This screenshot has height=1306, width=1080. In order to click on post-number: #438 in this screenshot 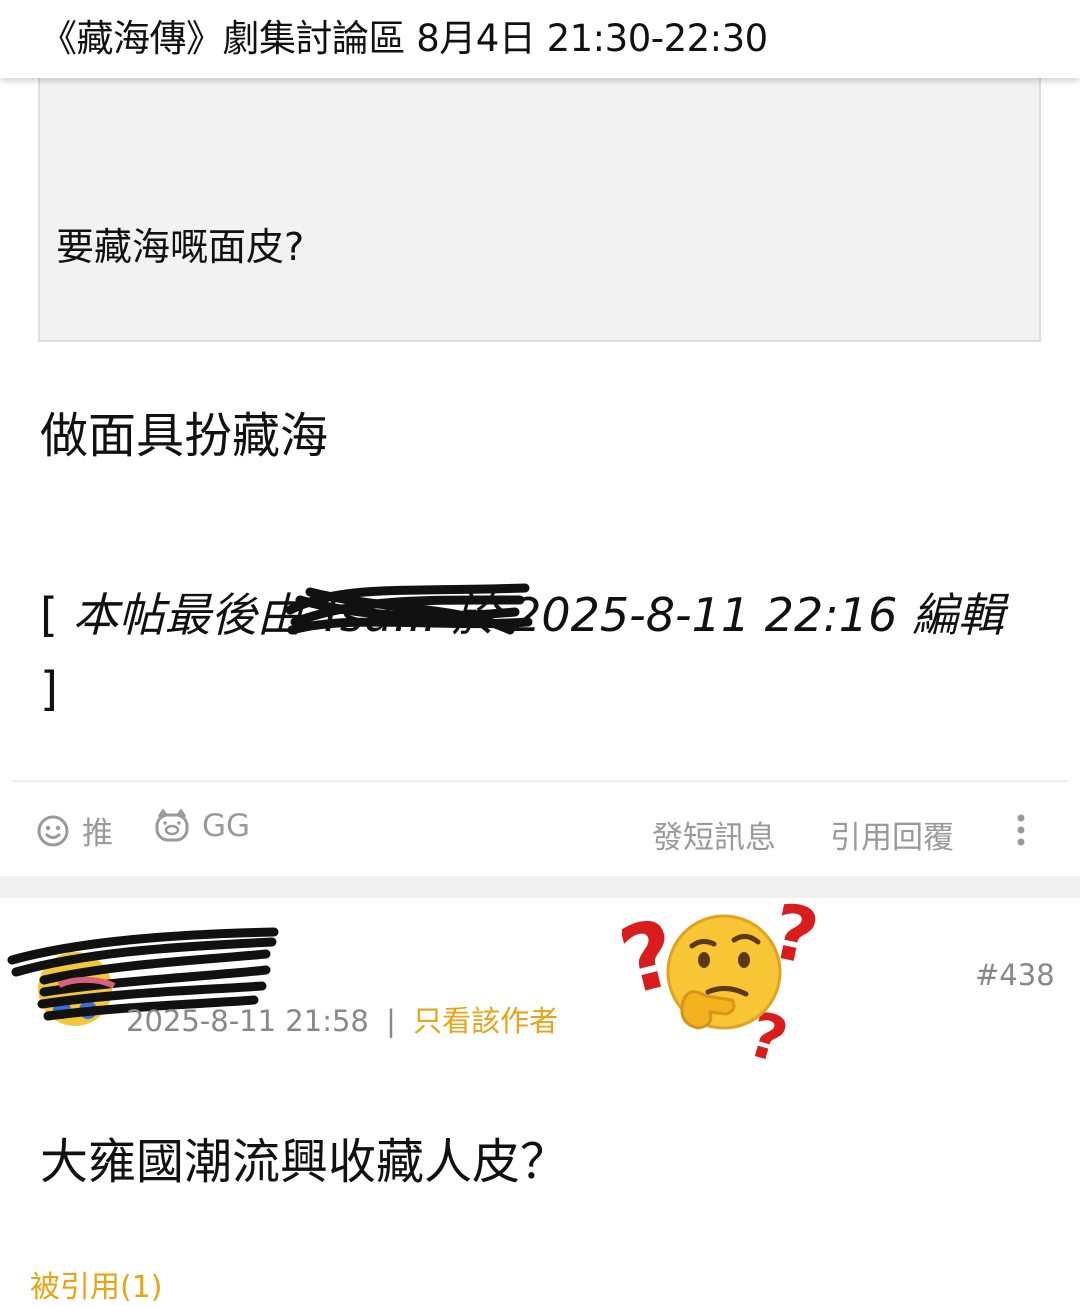, I will do `click(1015, 975)`.